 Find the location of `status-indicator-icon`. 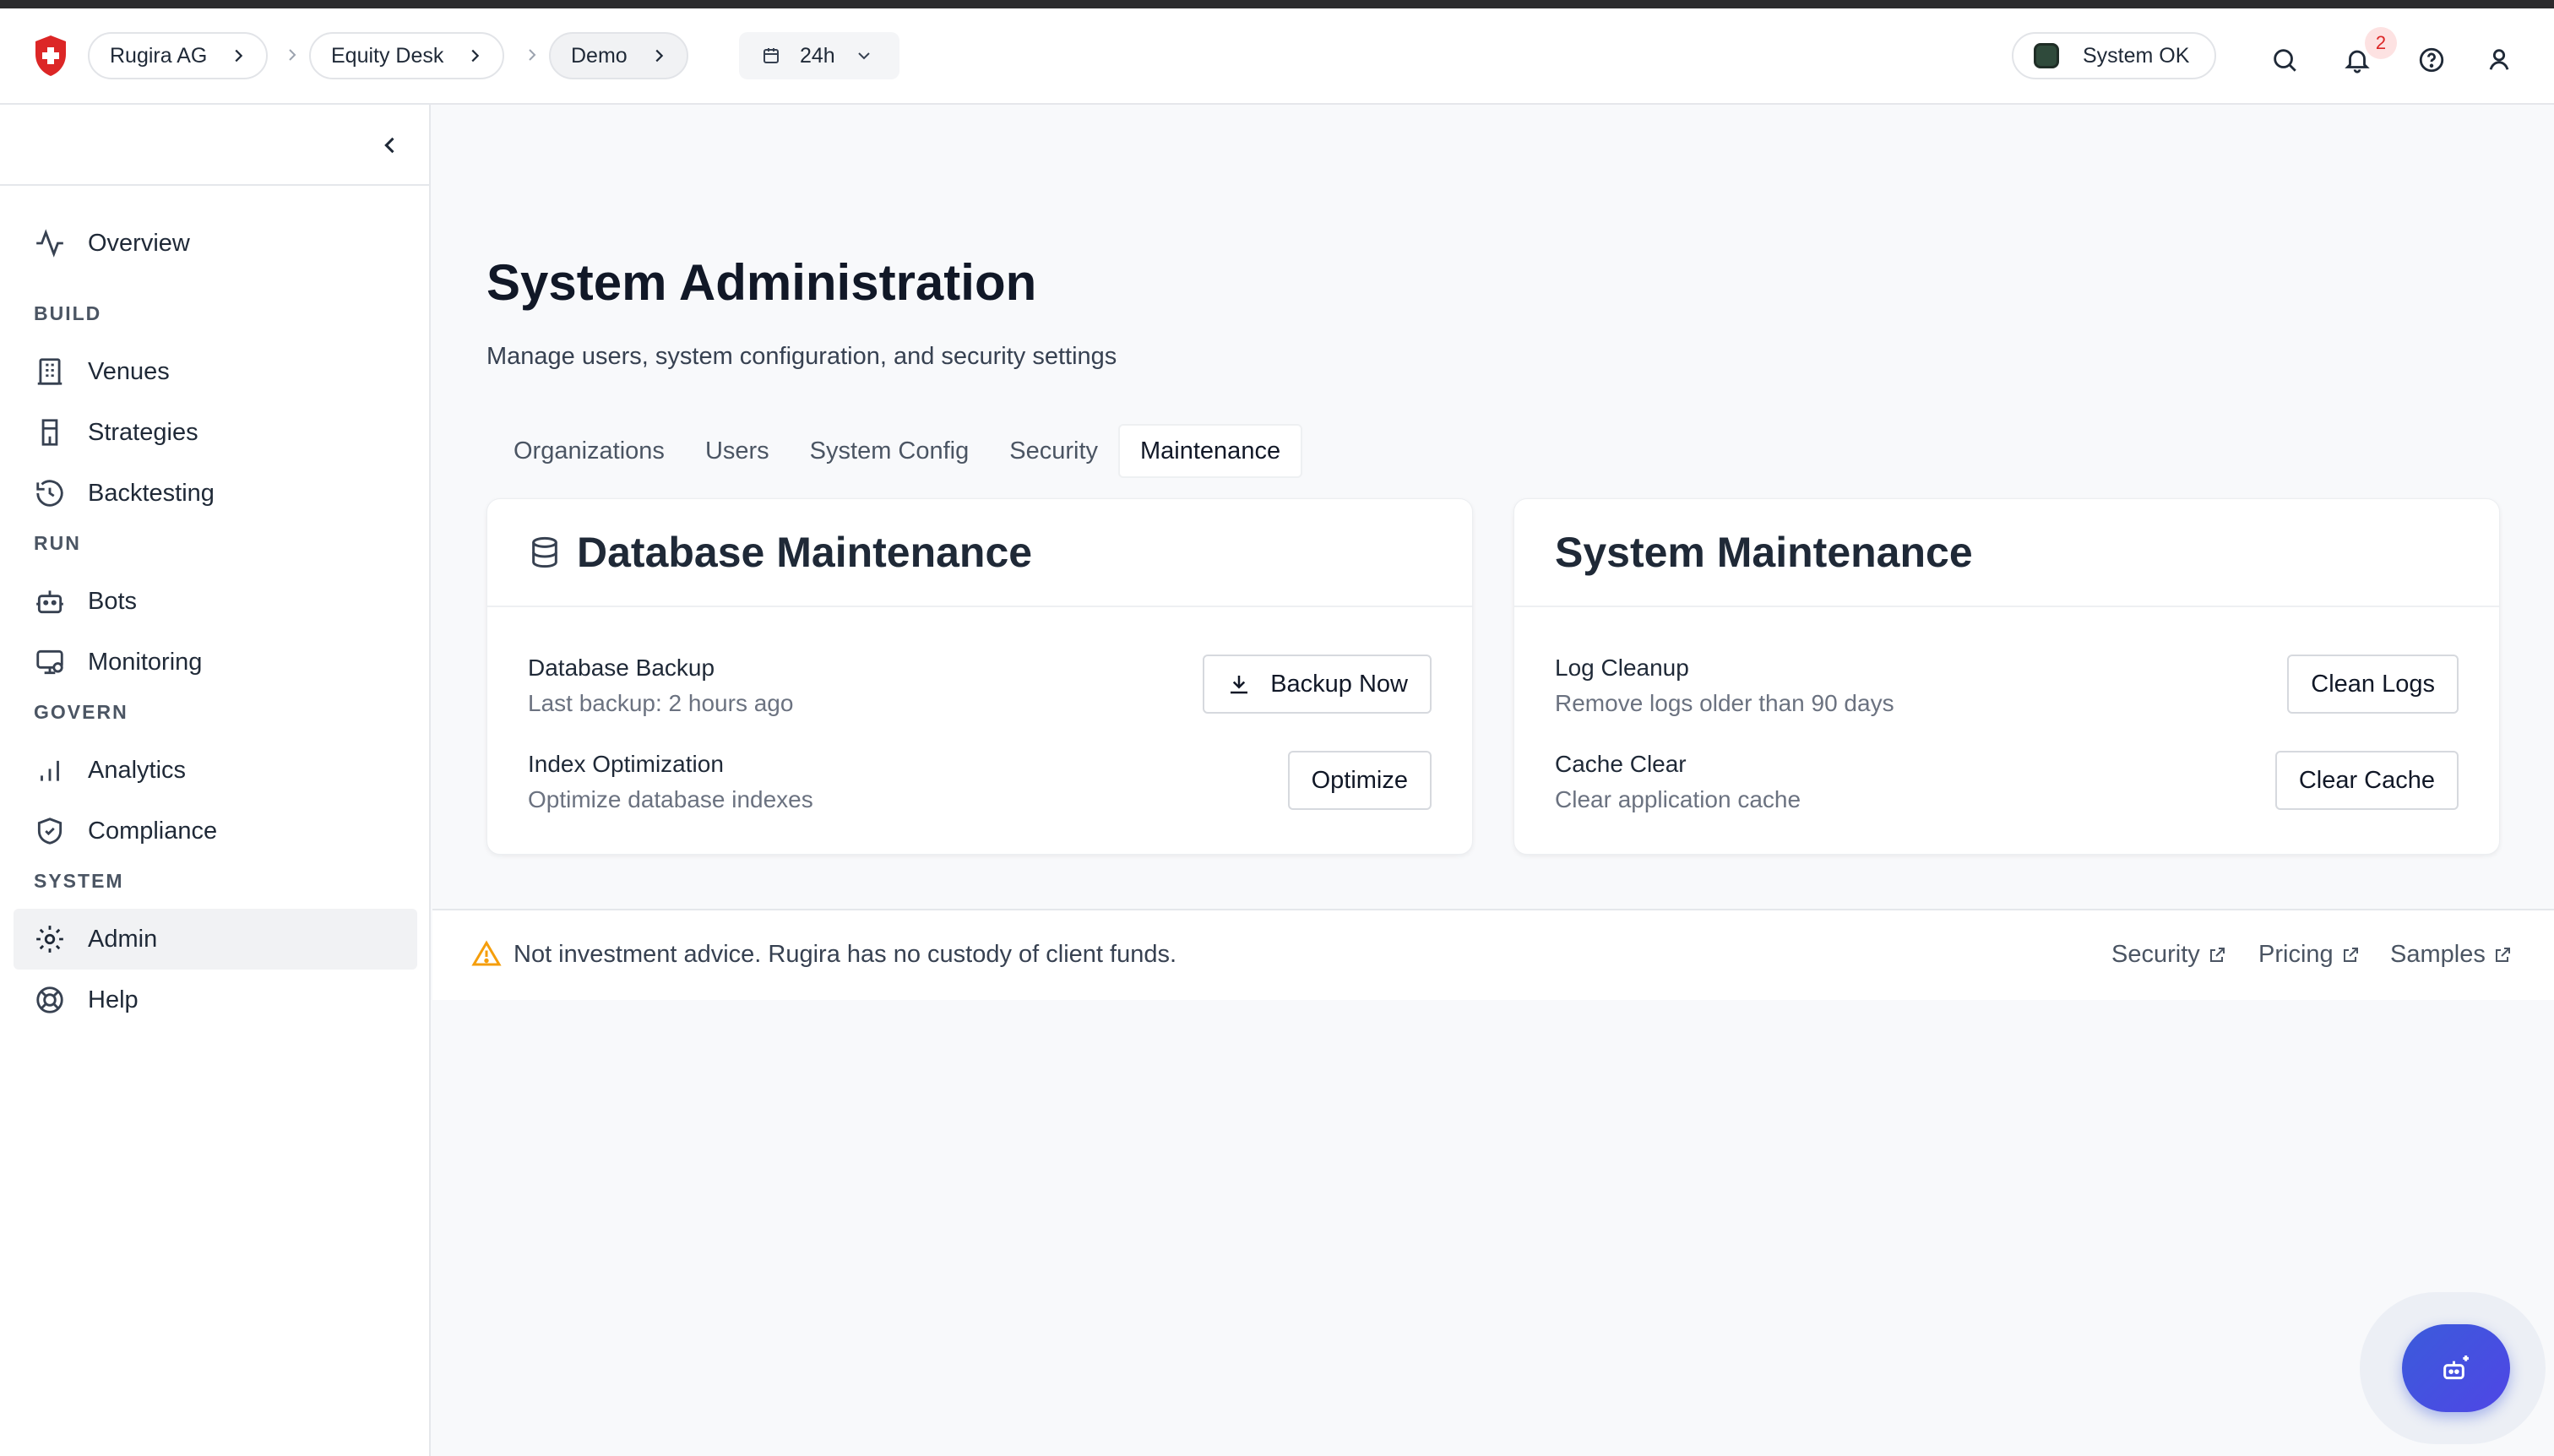

status-indicator-icon is located at coordinates (2046, 55).